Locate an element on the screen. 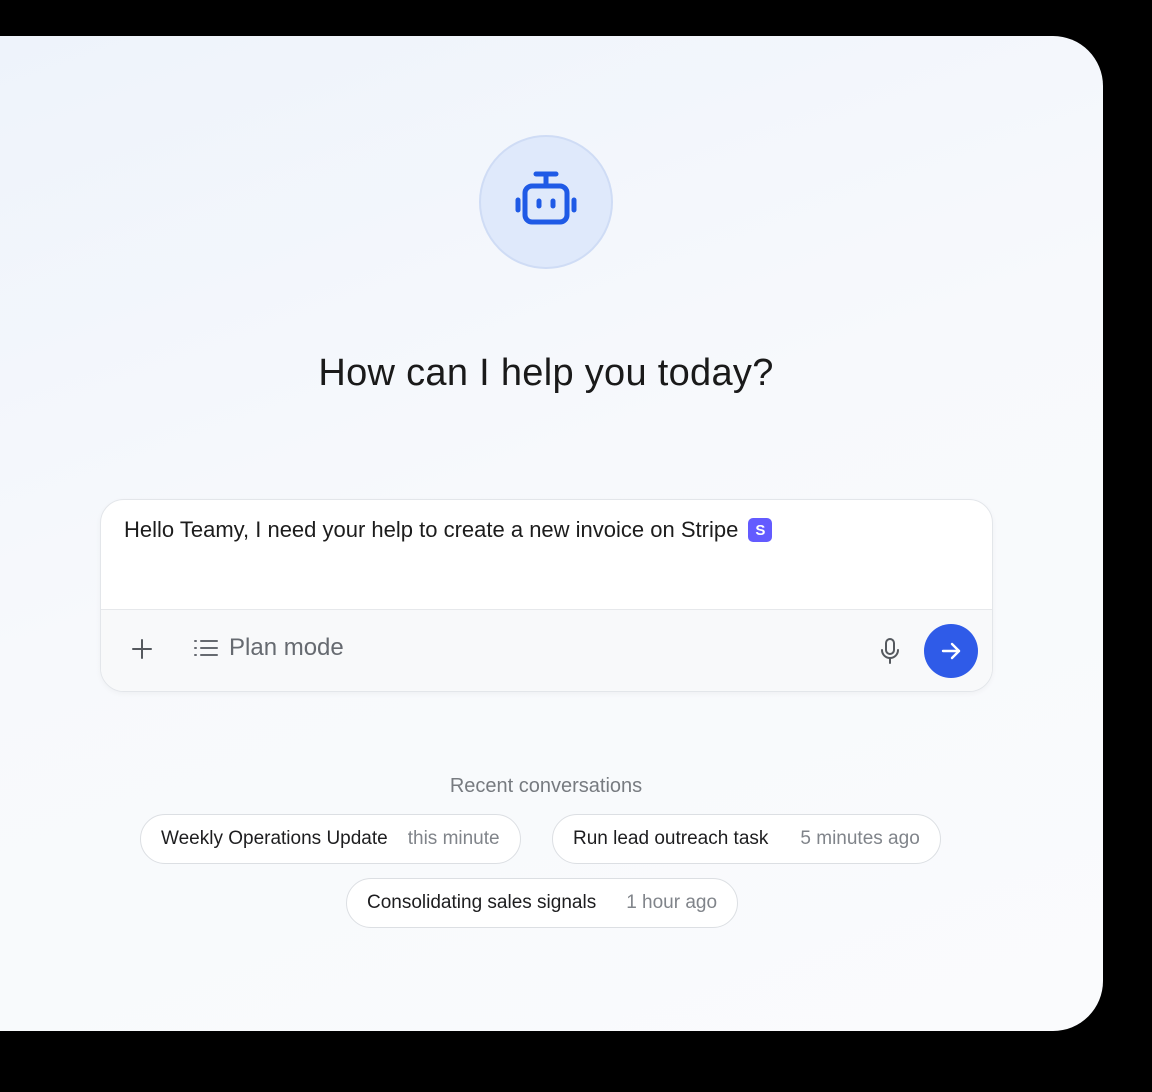 Image resolution: width=1152 pixels, height=1092 pixels. conversation-title: Consolidating sales signals is located at coordinates (482, 902).